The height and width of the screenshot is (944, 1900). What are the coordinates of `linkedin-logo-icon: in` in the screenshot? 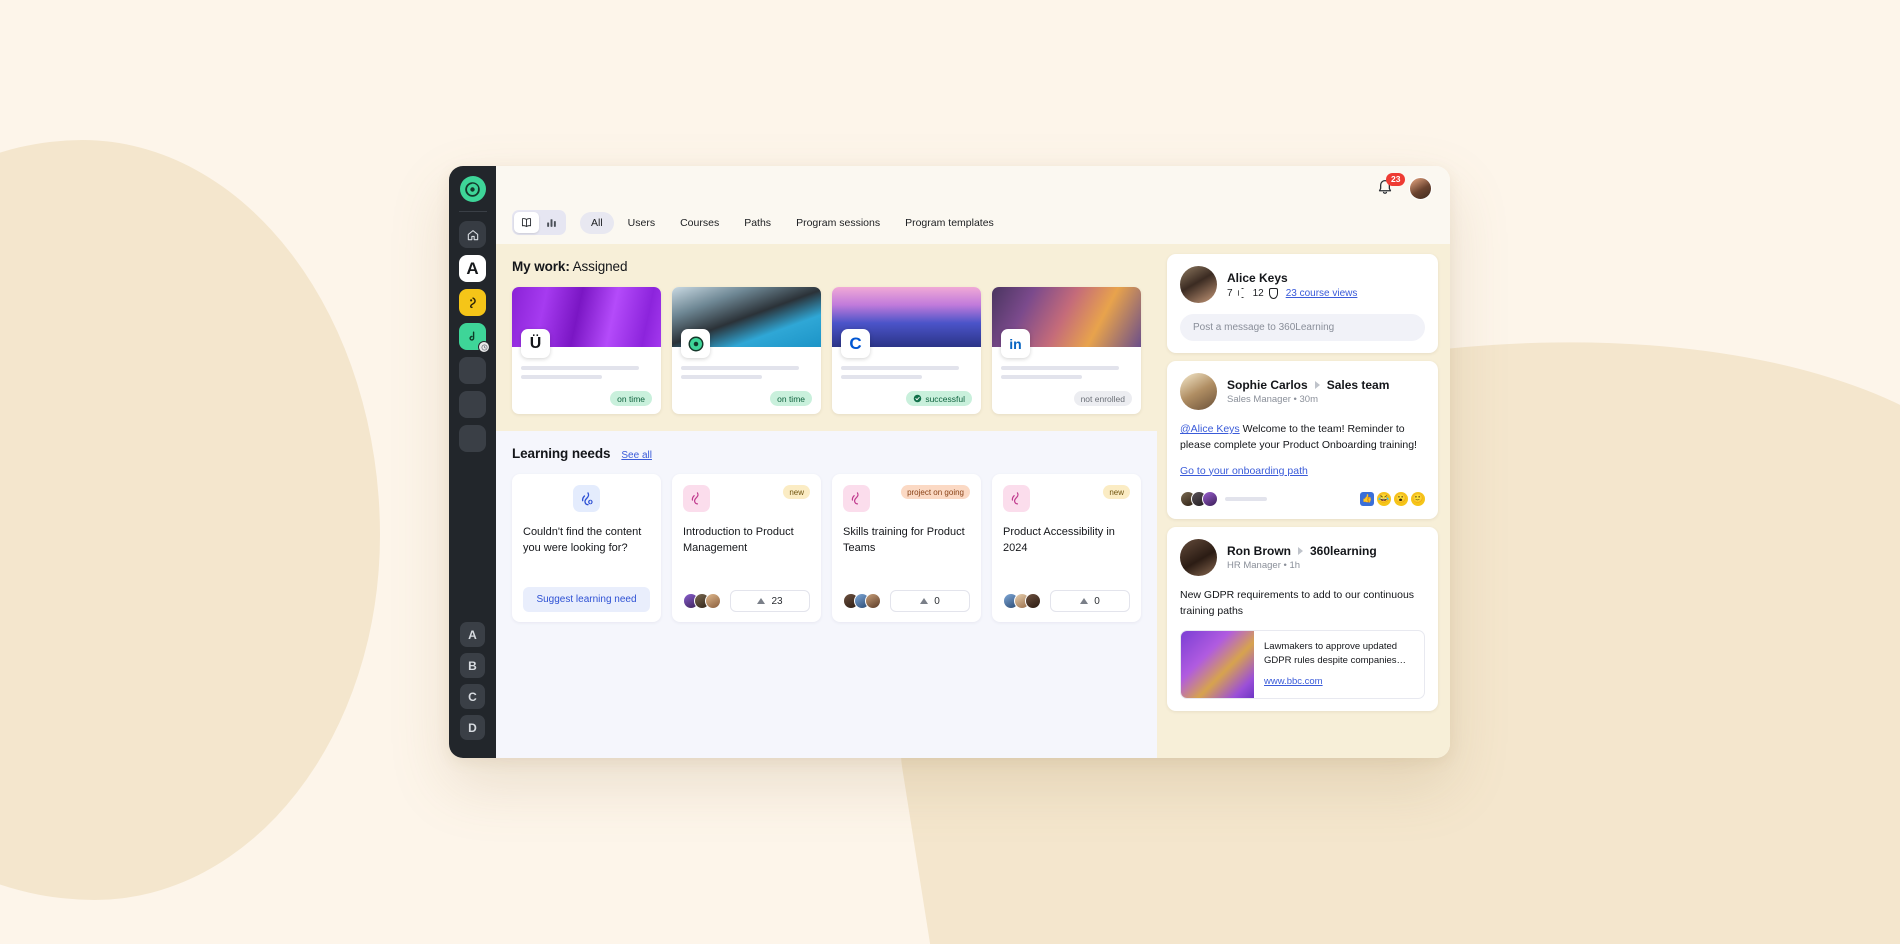 It's located at (1015, 343).